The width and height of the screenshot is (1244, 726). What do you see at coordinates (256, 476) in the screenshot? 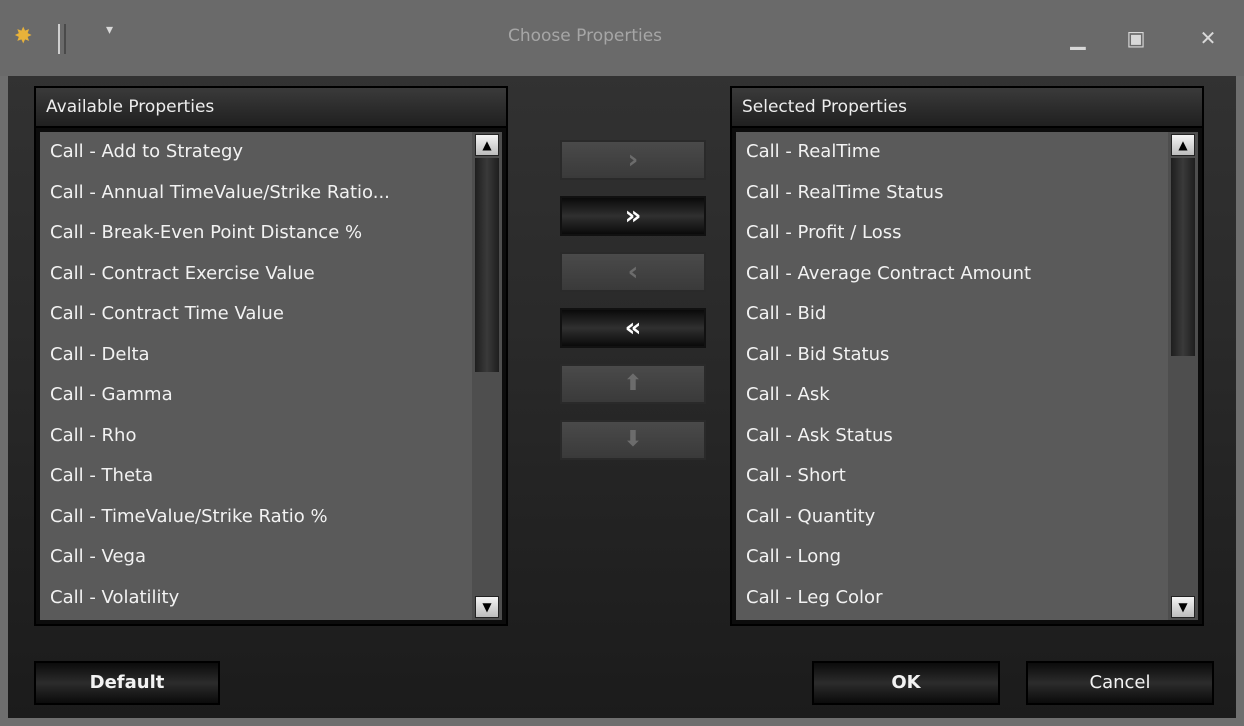
I see `list-item: Call - Theta` at bounding box center [256, 476].